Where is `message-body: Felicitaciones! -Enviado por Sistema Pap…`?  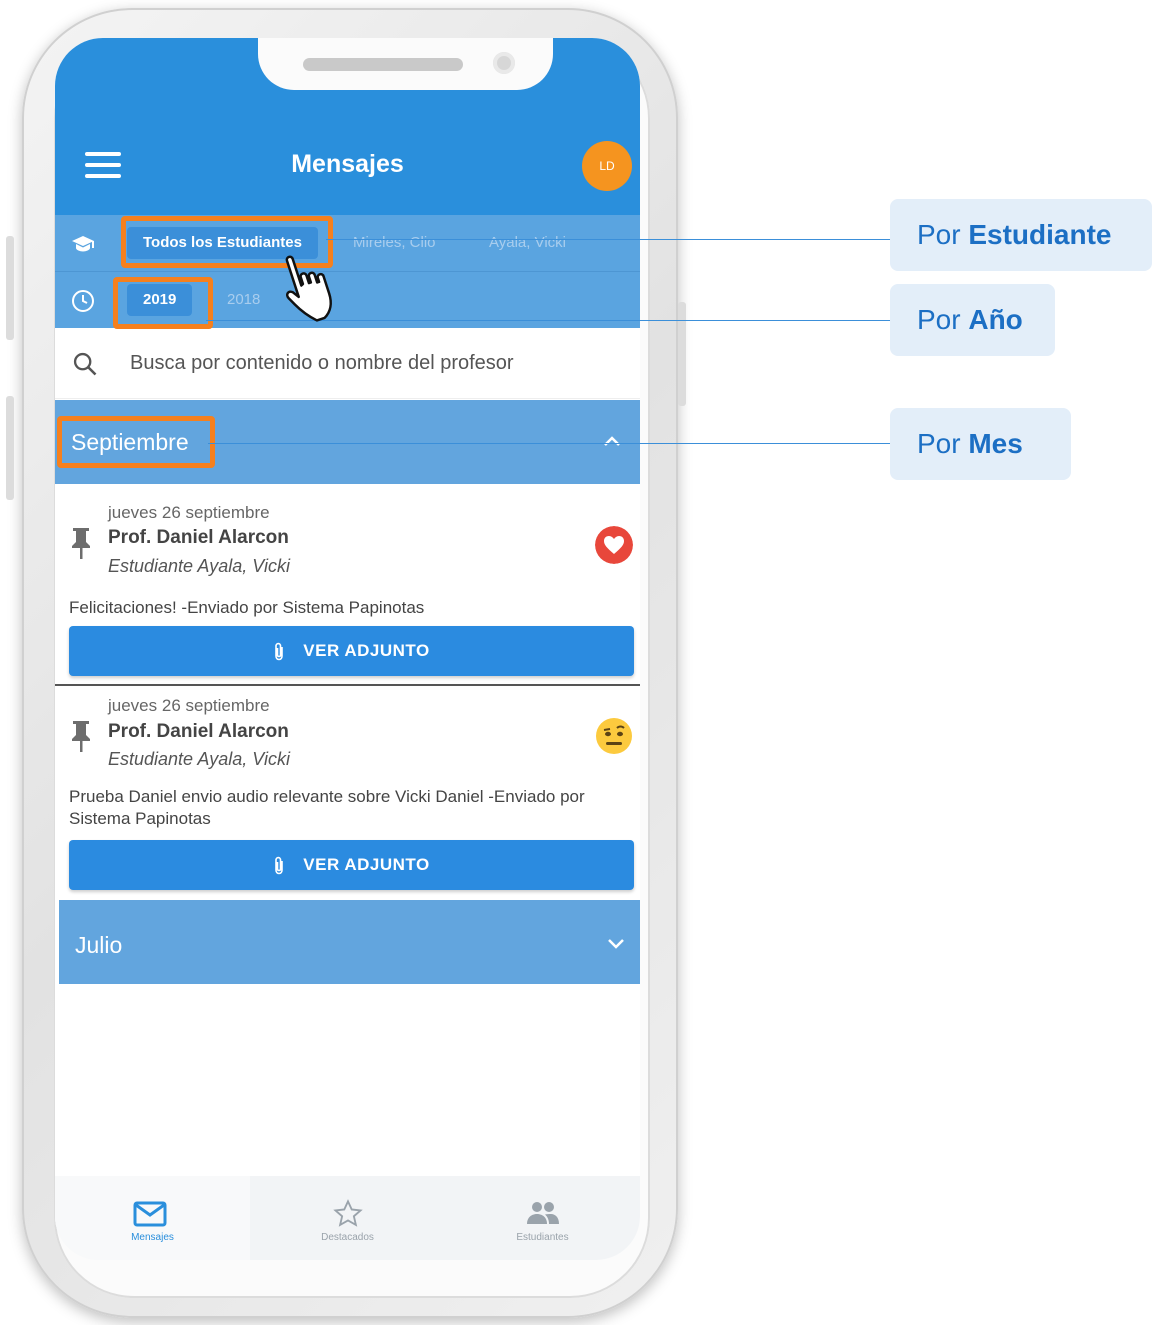
message-body: Felicitaciones! -Enviado por Sistema Pap… is located at coordinates (247, 607).